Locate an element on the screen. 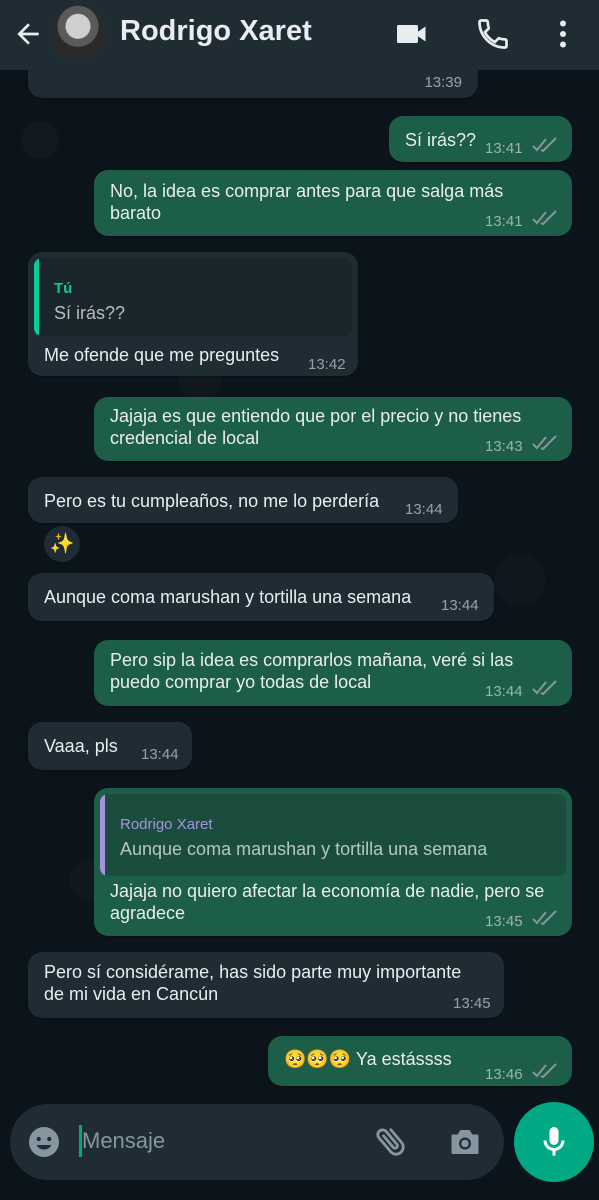  message-text: 🥺🥺🥺 Ya estássss is located at coordinates (368, 1059).